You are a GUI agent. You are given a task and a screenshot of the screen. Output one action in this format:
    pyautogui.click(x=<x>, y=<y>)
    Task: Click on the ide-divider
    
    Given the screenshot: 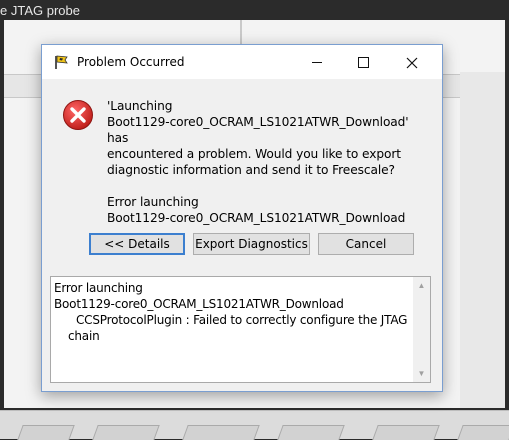 What is the action you would take?
    pyautogui.click(x=241, y=33)
    